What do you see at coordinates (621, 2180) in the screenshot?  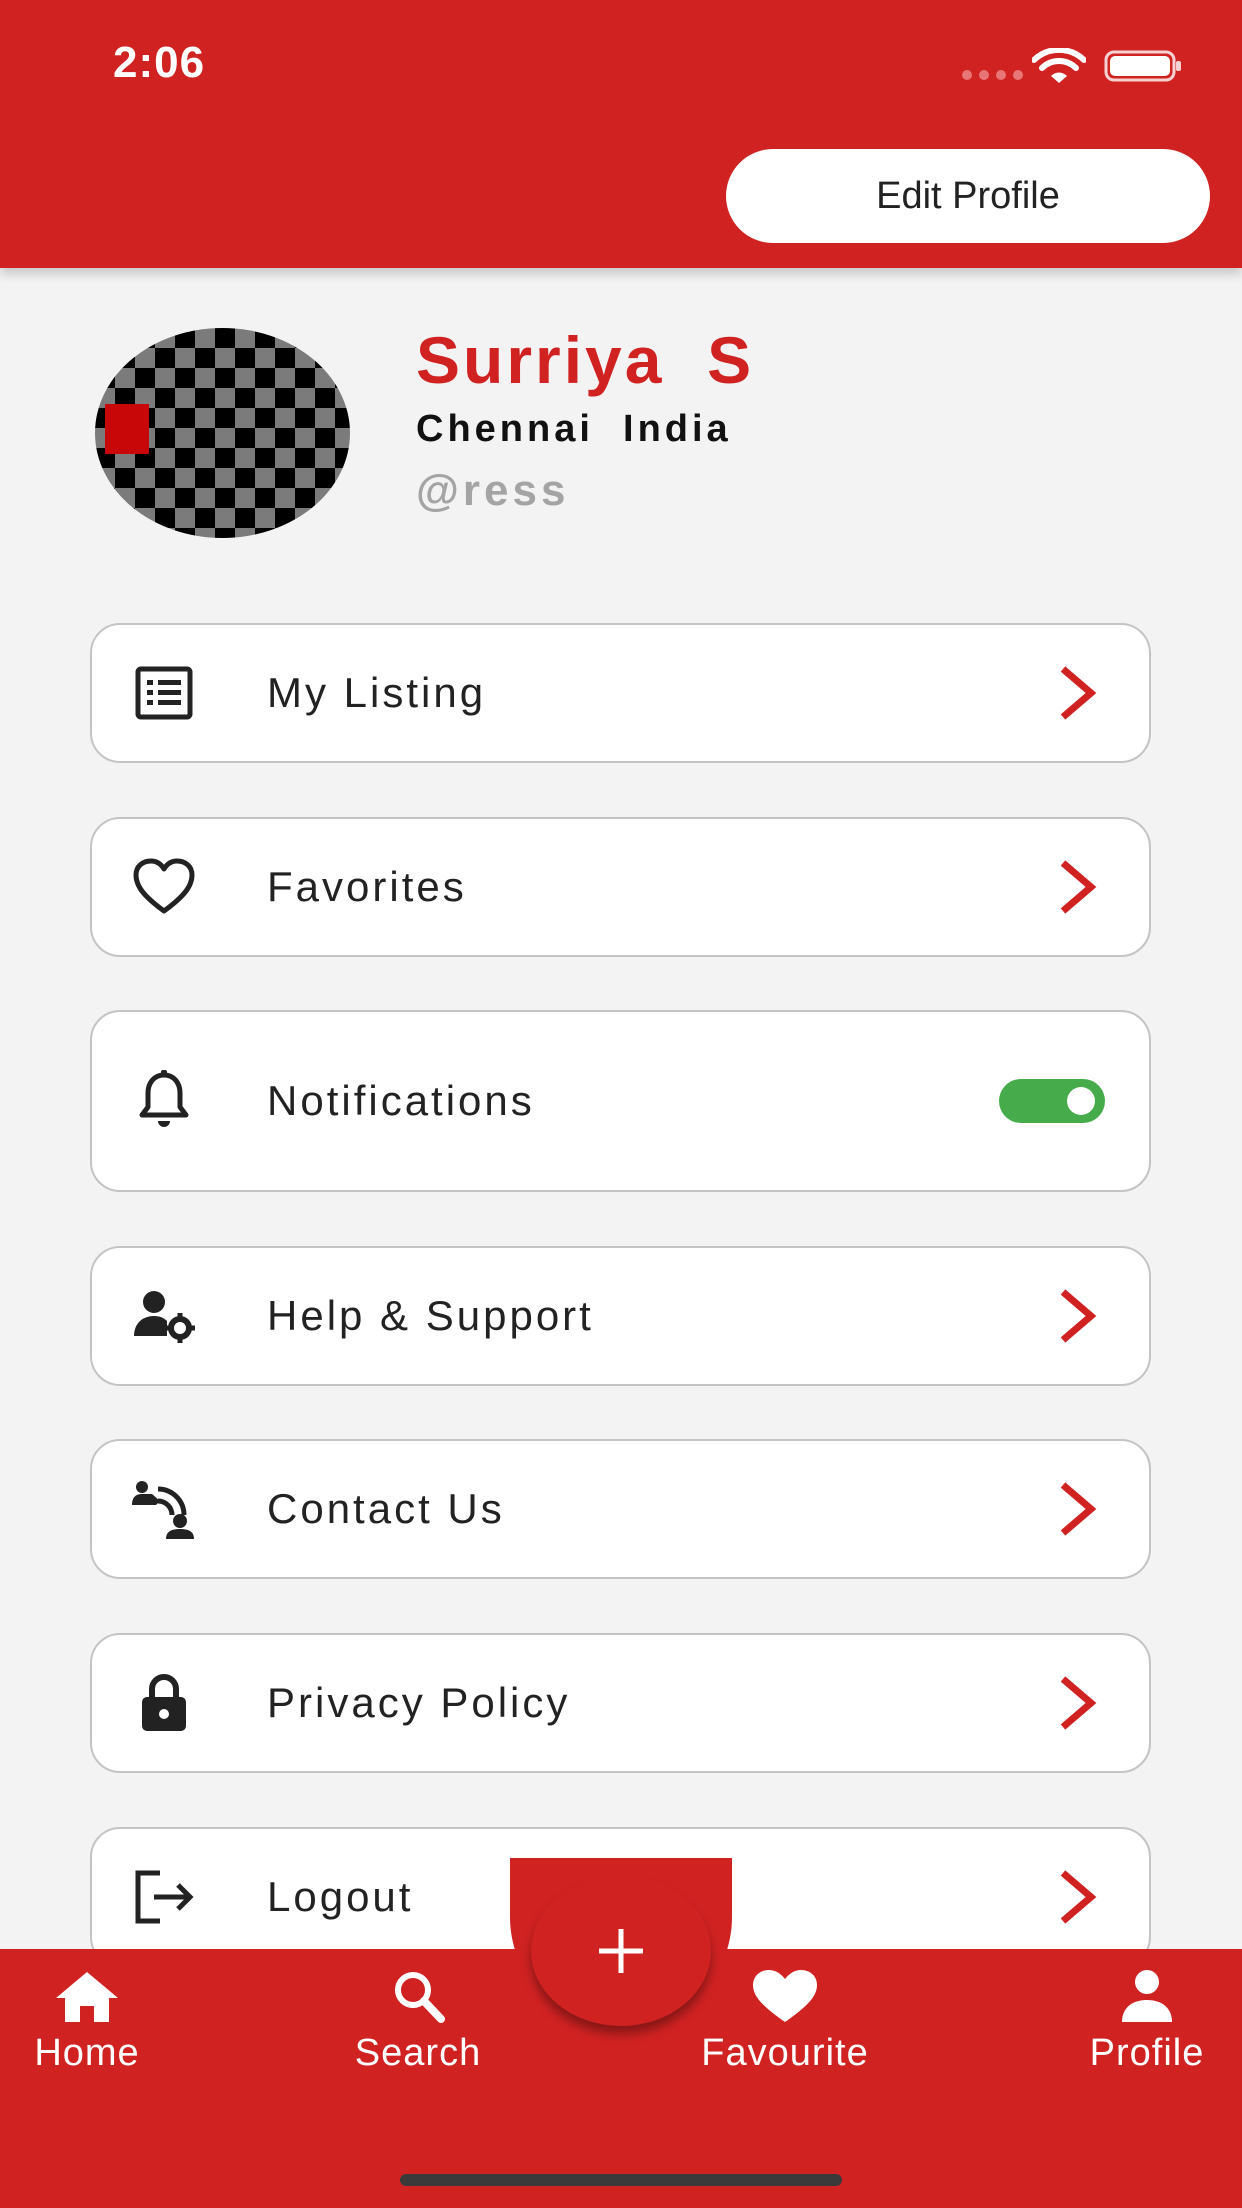 I see `home-indicator` at bounding box center [621, 2180].